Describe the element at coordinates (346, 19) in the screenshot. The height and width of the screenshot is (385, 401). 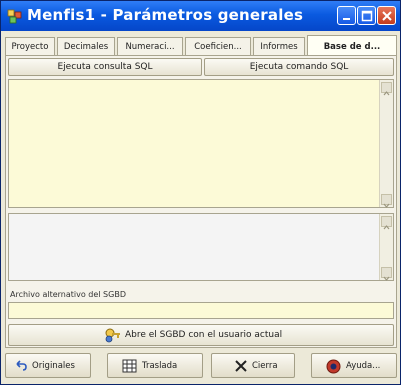
I see `minimize-icon` at that location.